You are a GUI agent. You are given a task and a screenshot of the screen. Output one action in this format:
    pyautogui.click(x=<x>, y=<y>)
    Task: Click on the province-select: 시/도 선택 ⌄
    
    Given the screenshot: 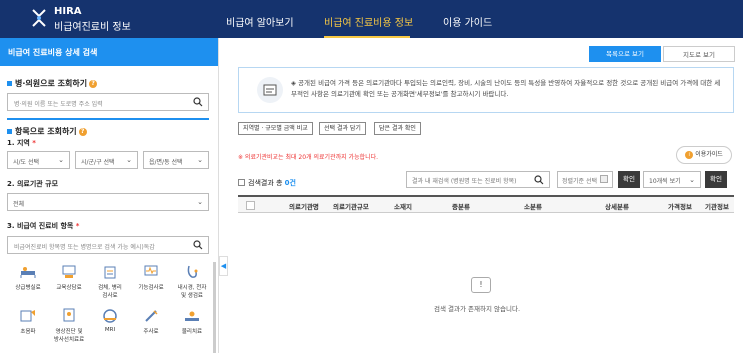 What is the action you would take?
    pyautogui.click(x=38, y=160)
    